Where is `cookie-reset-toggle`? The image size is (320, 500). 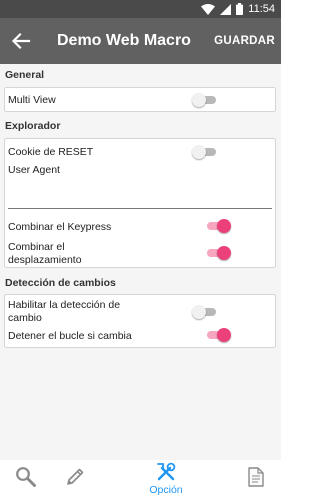 cookie-reset-toggle is located at coordinates (205, 152).